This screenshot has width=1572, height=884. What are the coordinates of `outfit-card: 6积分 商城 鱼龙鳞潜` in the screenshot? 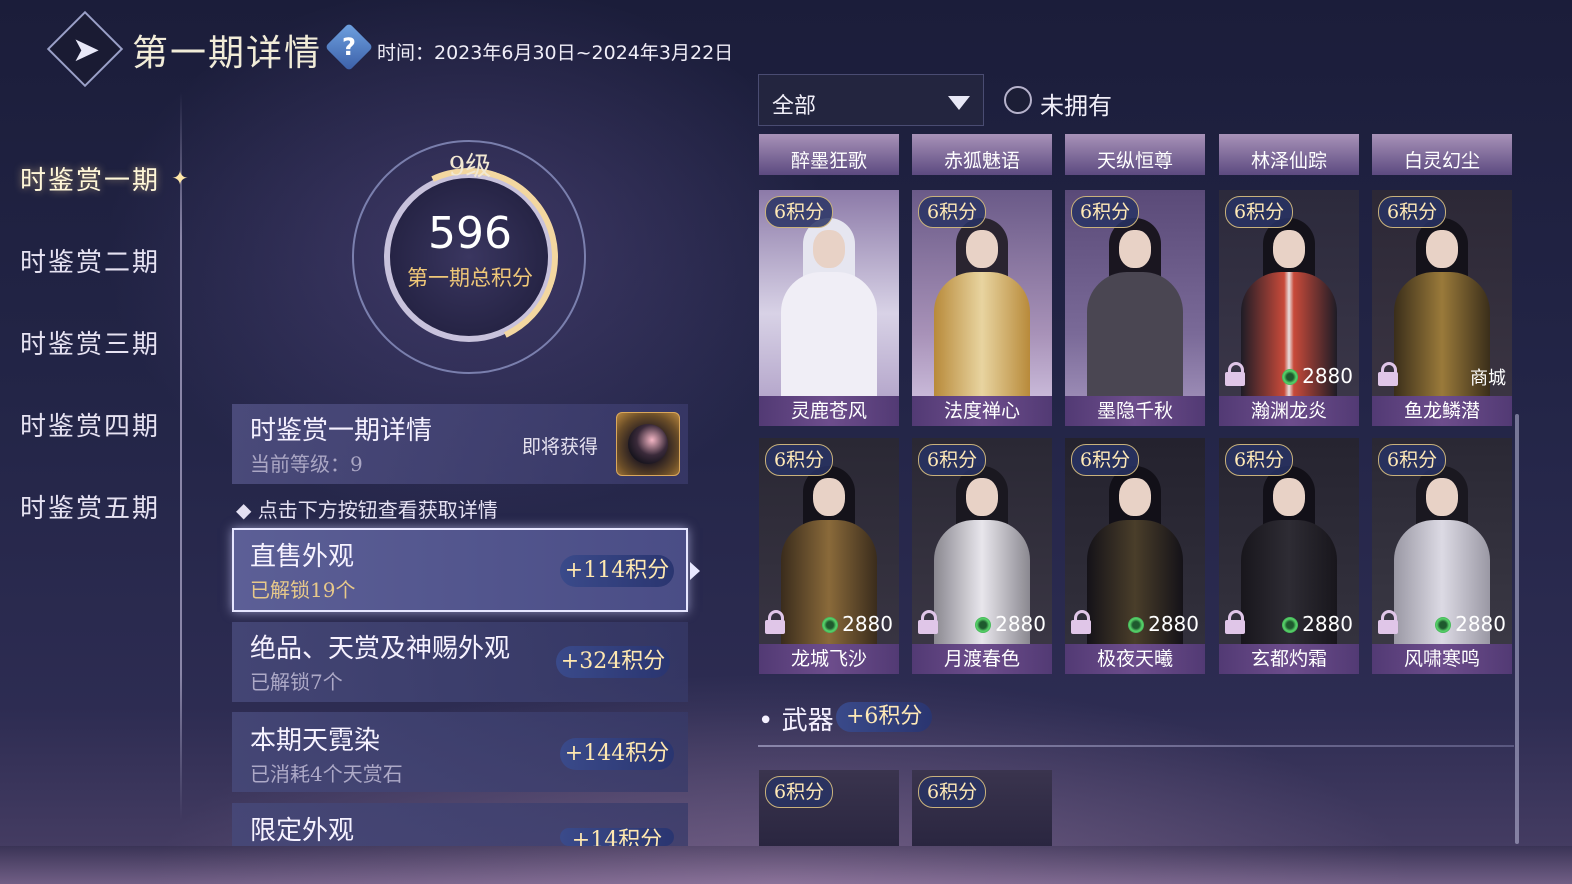 It's located at (1442, 308).